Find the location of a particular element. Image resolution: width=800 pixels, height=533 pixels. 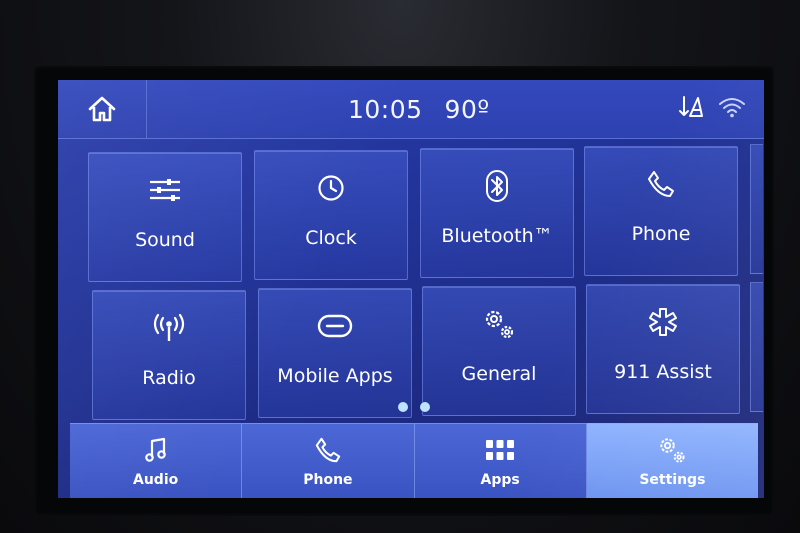

tile-general: General is located at coordinates (499, 351).